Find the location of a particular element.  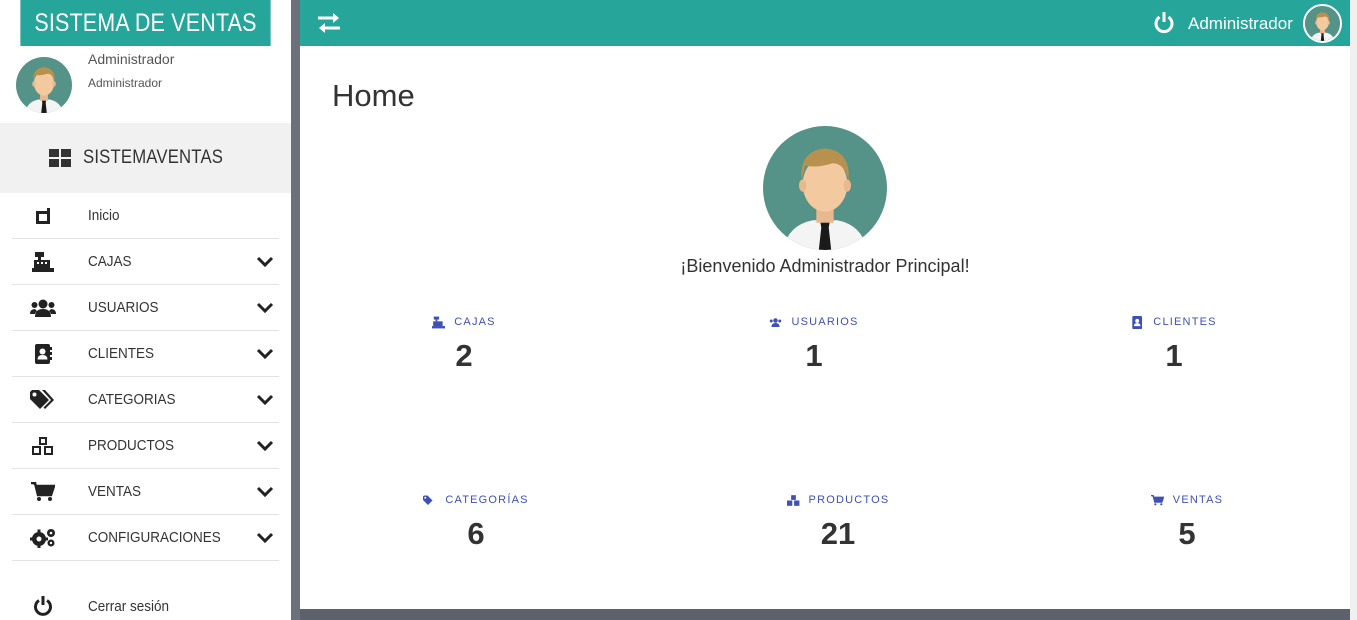

stat-value: 2 is located at coordinates (464, 355).